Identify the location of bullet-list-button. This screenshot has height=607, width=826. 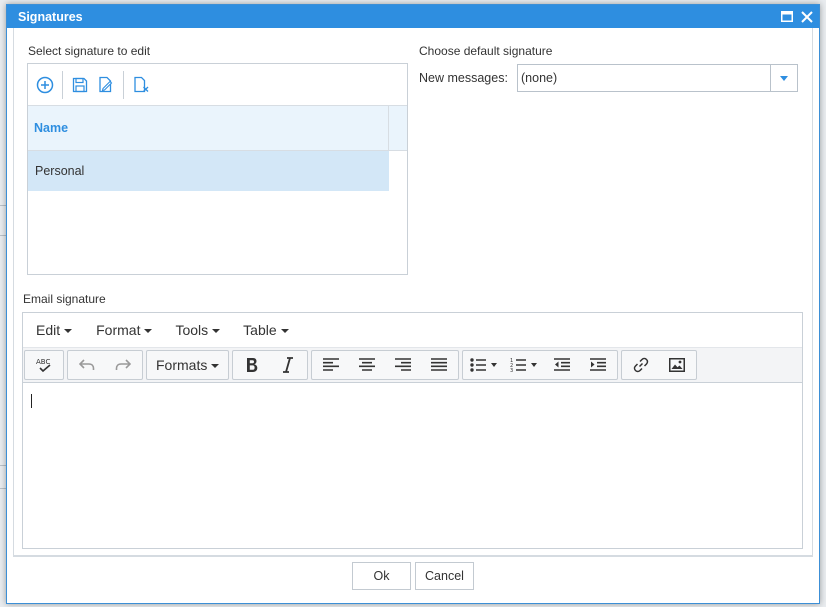
(484, 365).